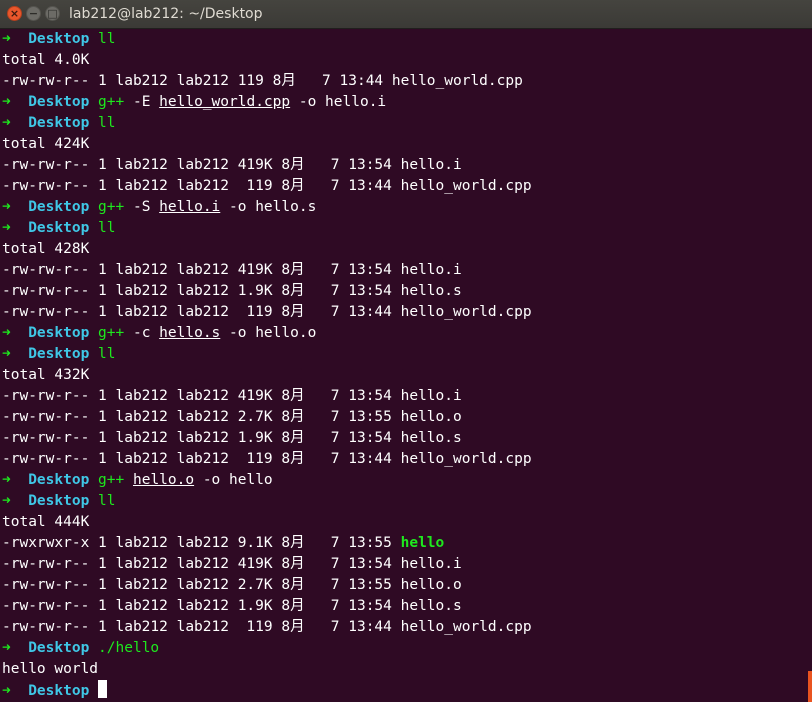  I want to click on title-bar: × − □ lab212@lab212: ~/Desktop, so click(406, 14).